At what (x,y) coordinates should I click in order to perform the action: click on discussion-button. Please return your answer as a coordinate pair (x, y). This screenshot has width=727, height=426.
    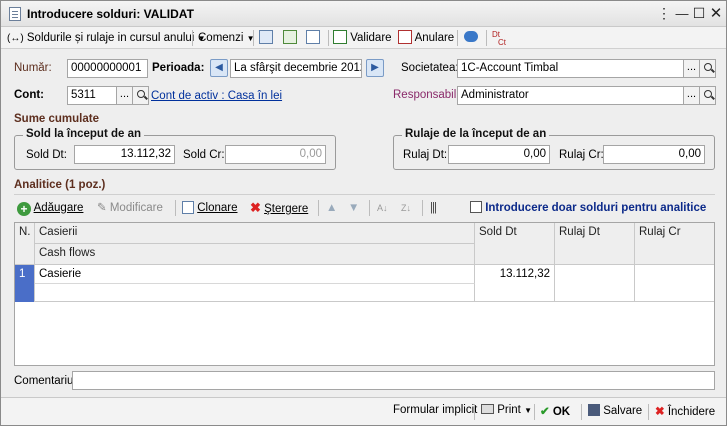
    Looking at the image, I should click on (471, 38).